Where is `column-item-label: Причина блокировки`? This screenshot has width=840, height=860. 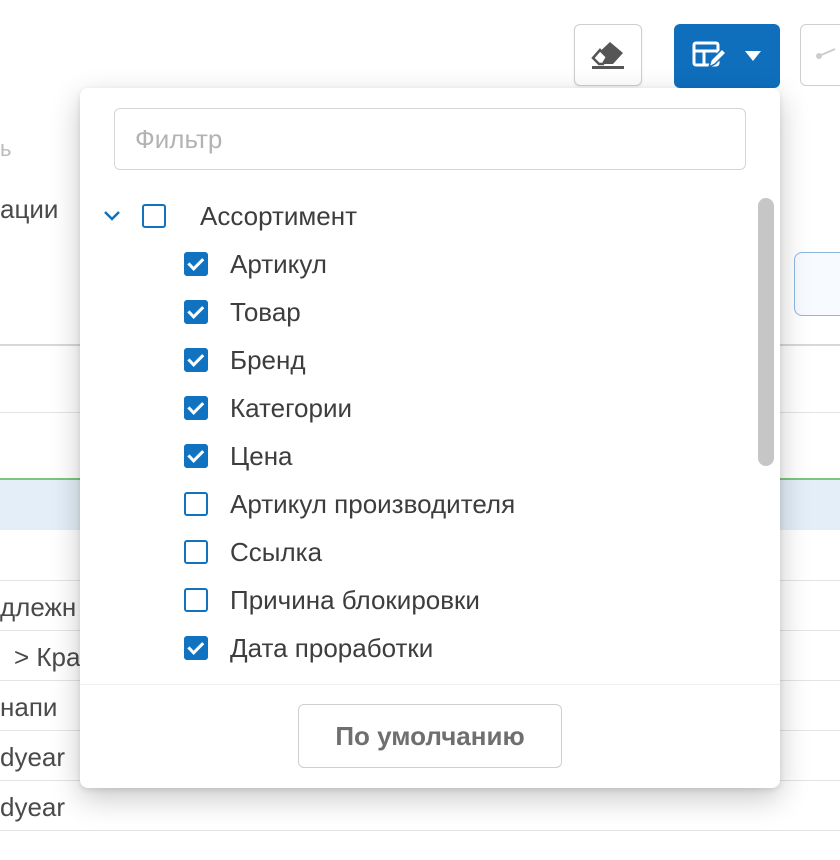
column-item-label: Причина блокировки is located at coordinates (355, 599).